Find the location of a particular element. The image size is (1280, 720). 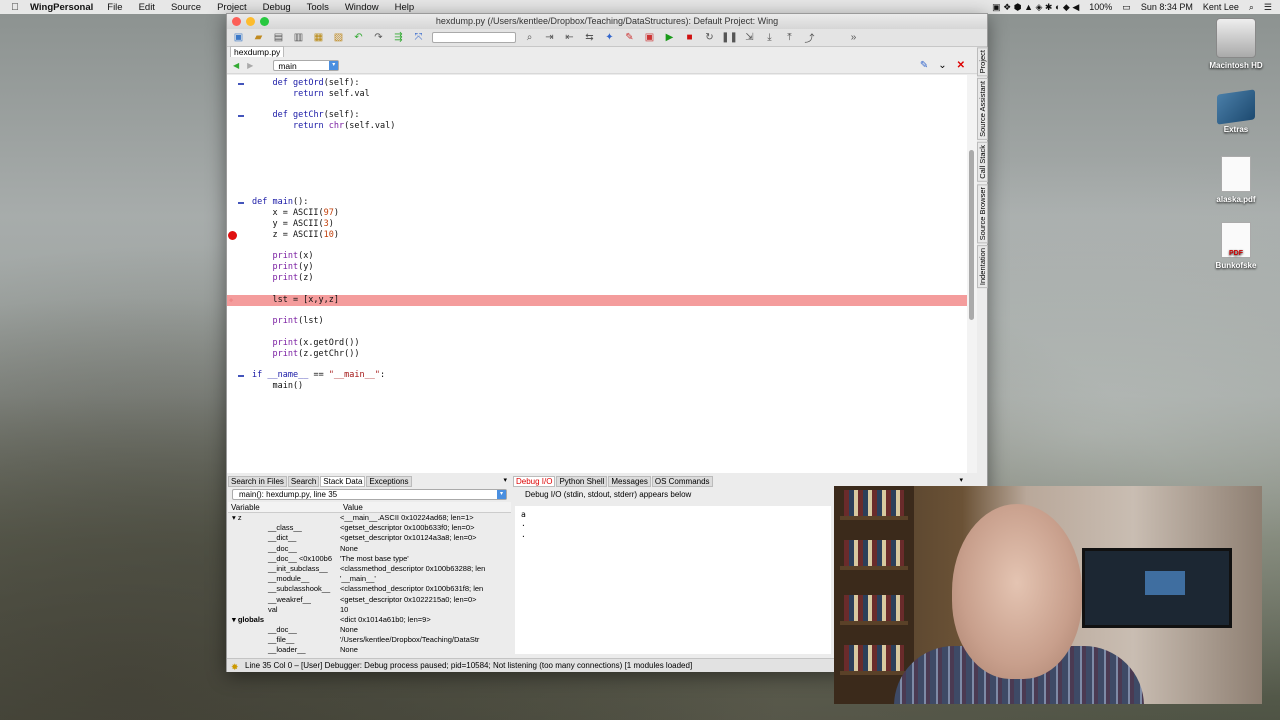

editor-scrollbar is located at coordinates (972, 274).